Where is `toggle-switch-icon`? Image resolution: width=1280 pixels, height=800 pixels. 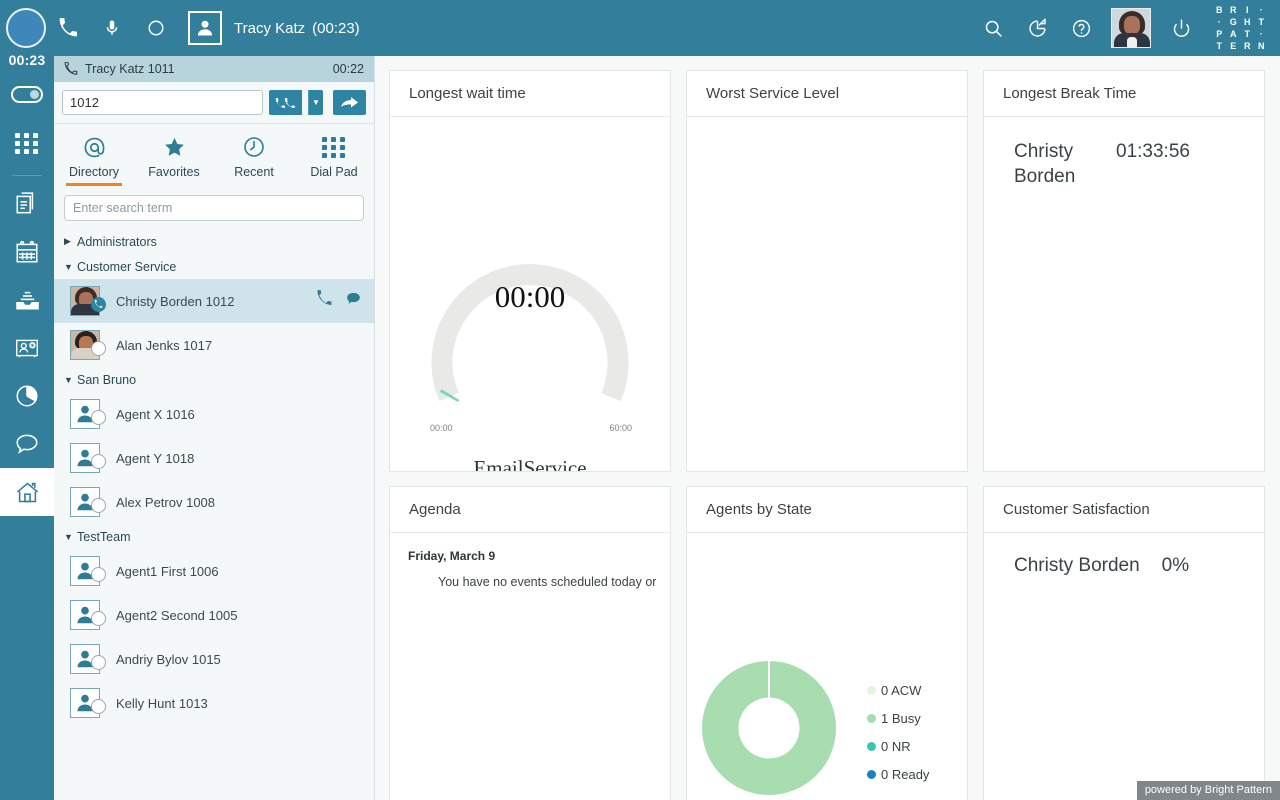
toggle-switch-icon is located at coordinates (27, 94).